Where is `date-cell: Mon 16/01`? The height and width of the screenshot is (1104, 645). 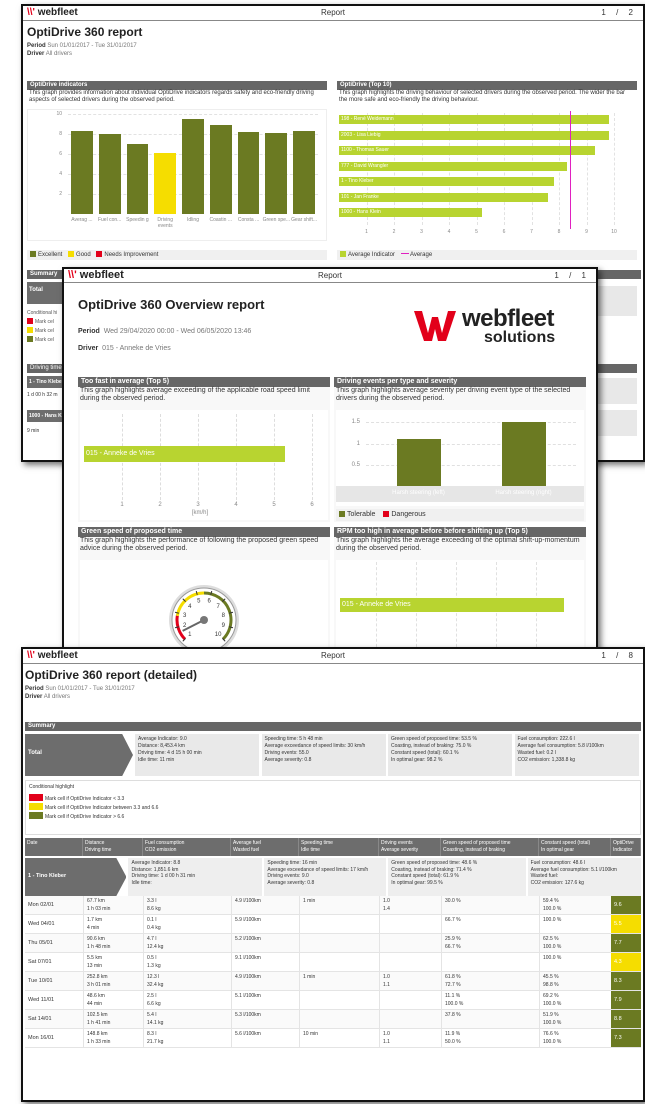 date-cell: Mon 16/01 is located at coordinates (41, 1038).